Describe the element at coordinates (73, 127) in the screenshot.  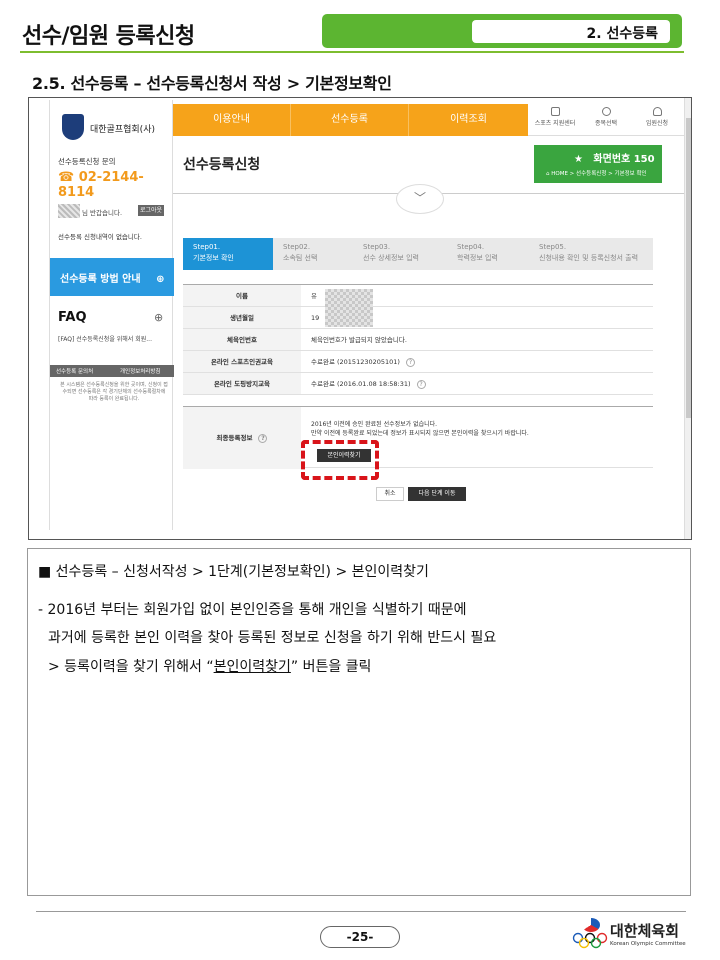
I see `shield-icon` at that location.